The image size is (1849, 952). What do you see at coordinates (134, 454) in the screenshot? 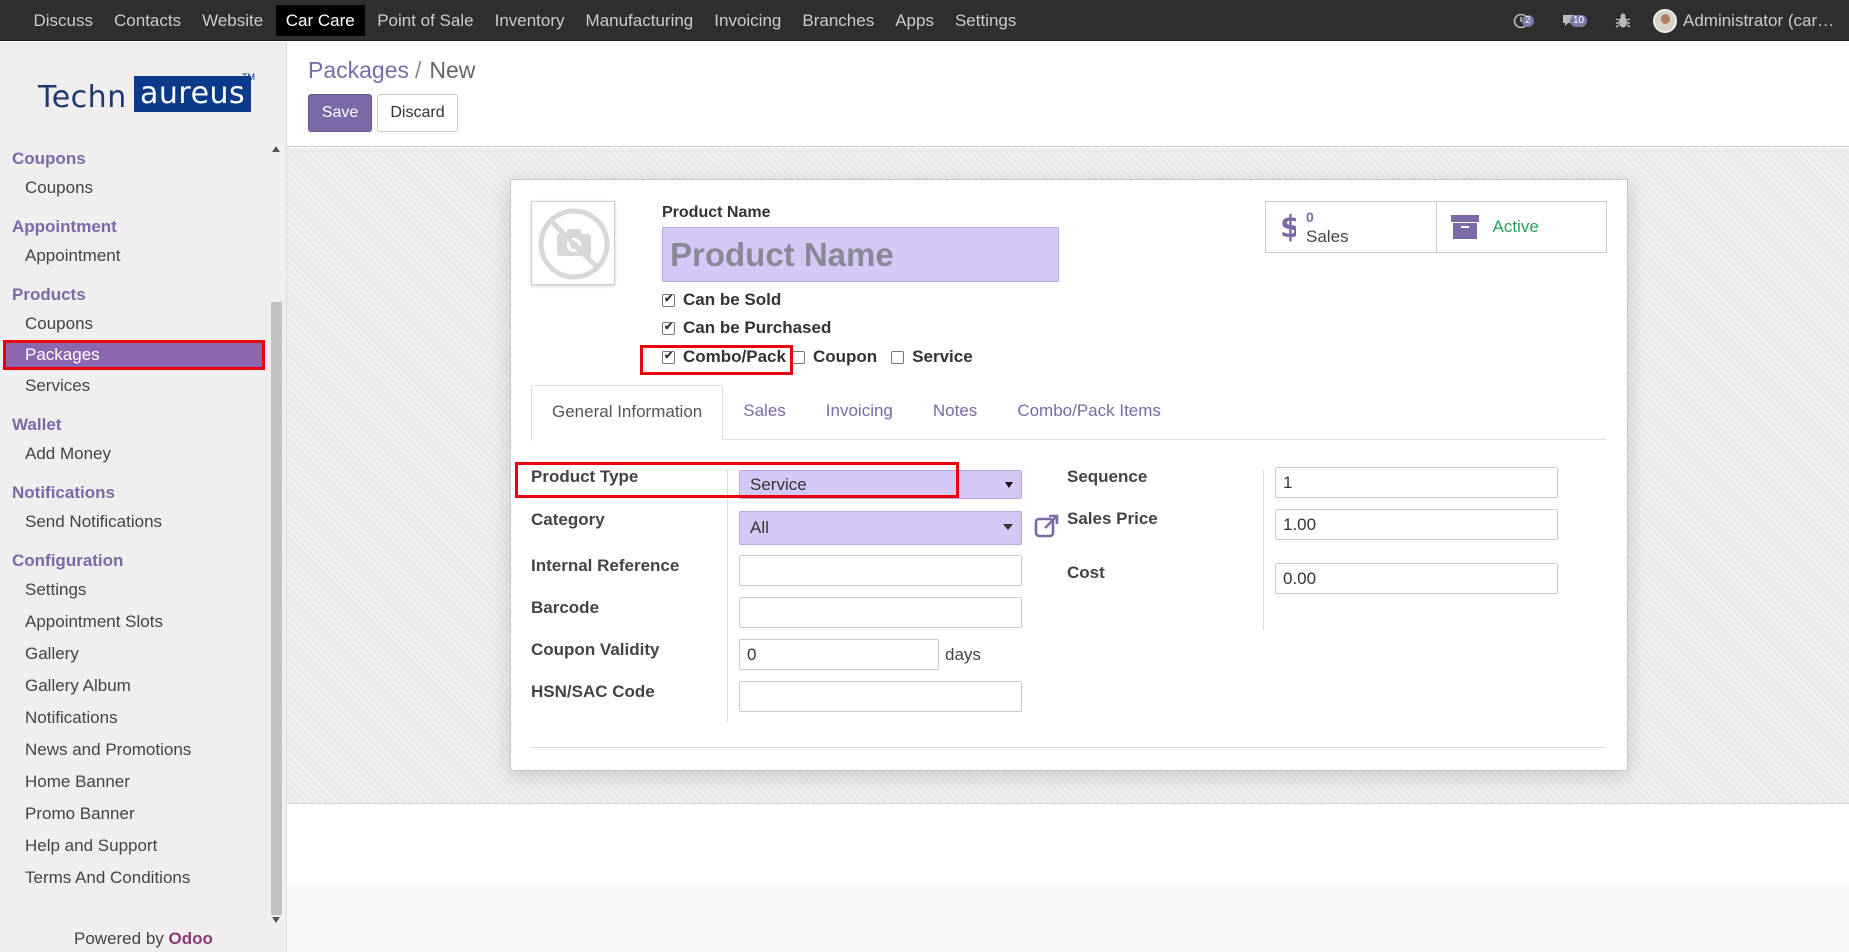
I see `sidebar-item-add-money: Add Money` at bounding box center [134, 454].